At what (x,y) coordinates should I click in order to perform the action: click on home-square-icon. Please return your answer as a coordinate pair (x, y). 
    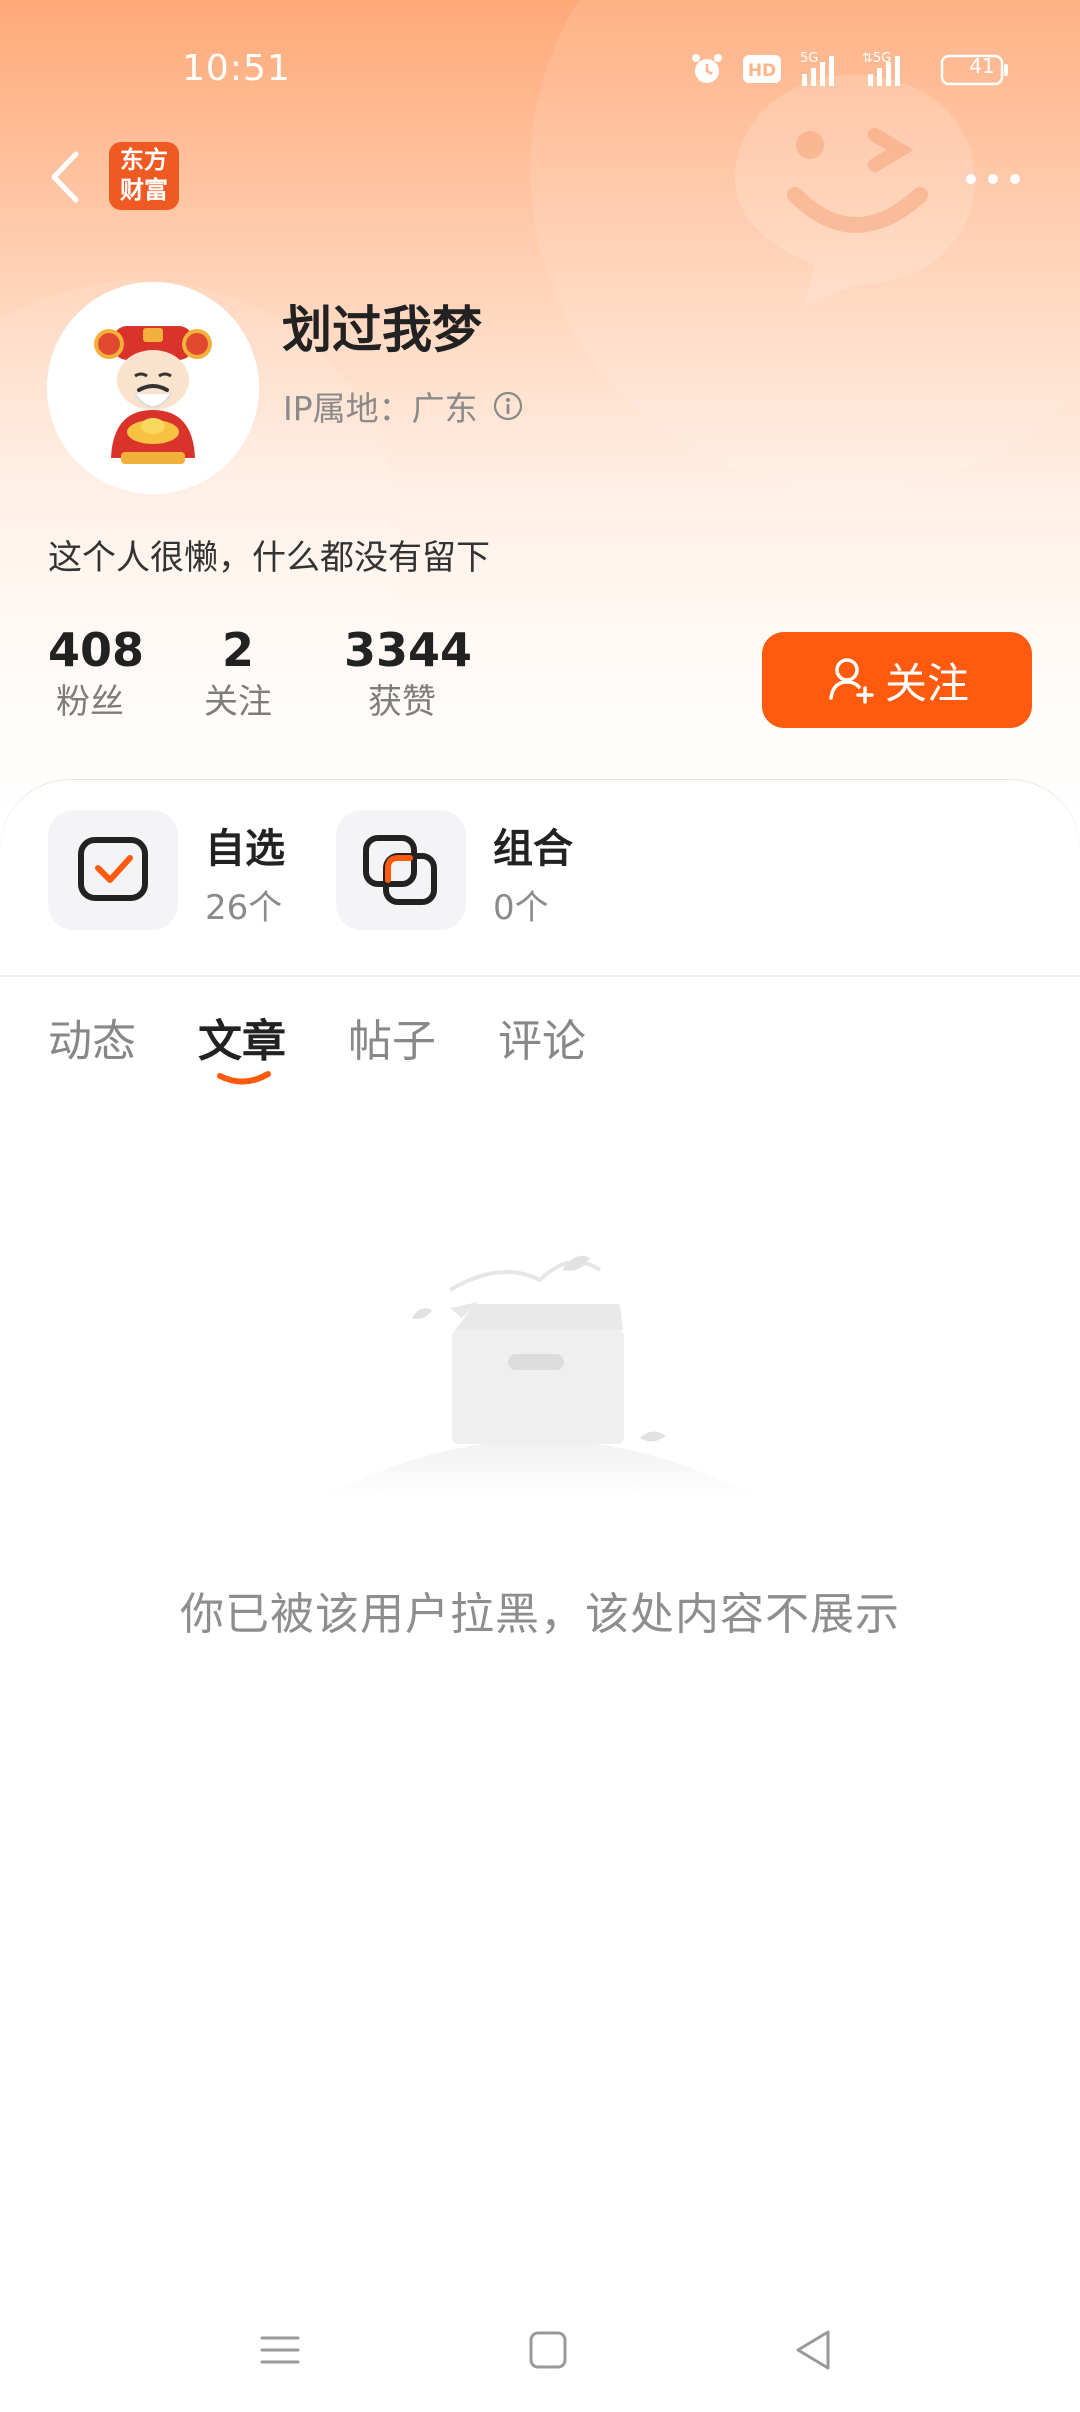
    Looking at the image, I should click on (548, 2350).